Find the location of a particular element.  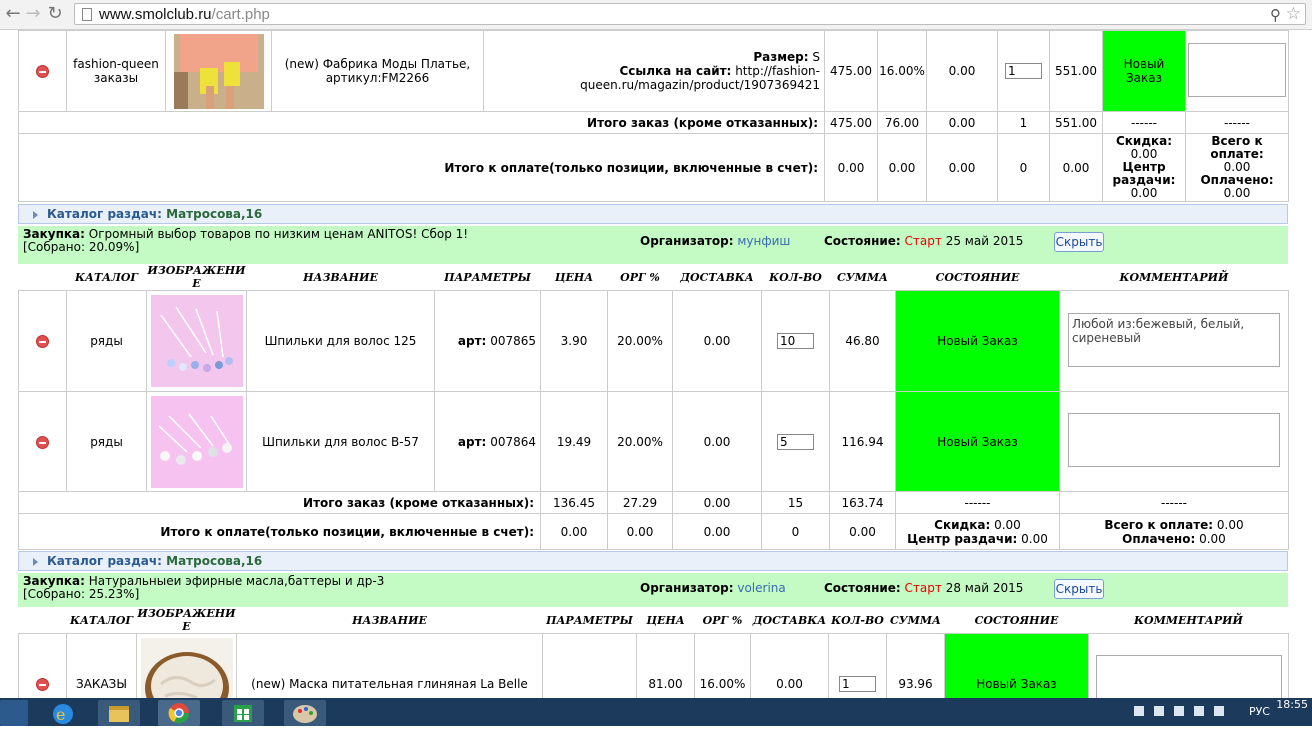

address-bar: www.smolclub.ru/cart.php ⚲ ☆ is located at coordinates (690, 14).